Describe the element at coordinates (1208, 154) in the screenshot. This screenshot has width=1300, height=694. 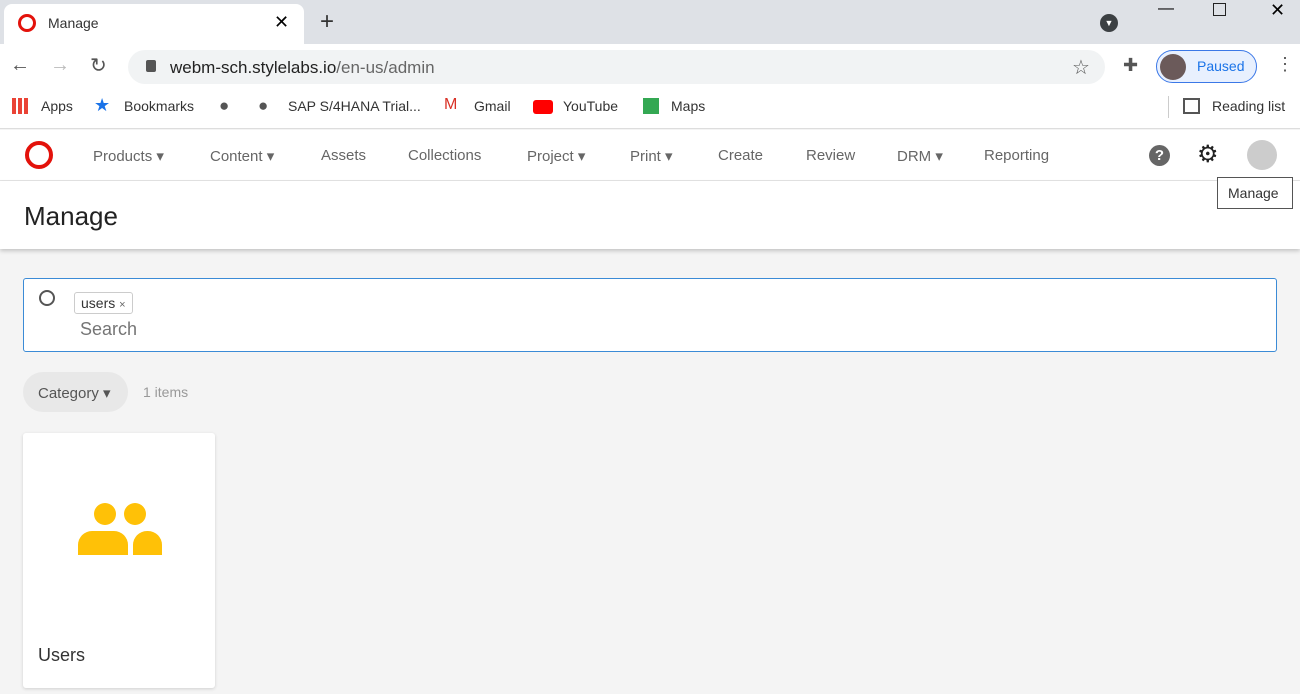
I see `gear-icon: ⚙` at that location.